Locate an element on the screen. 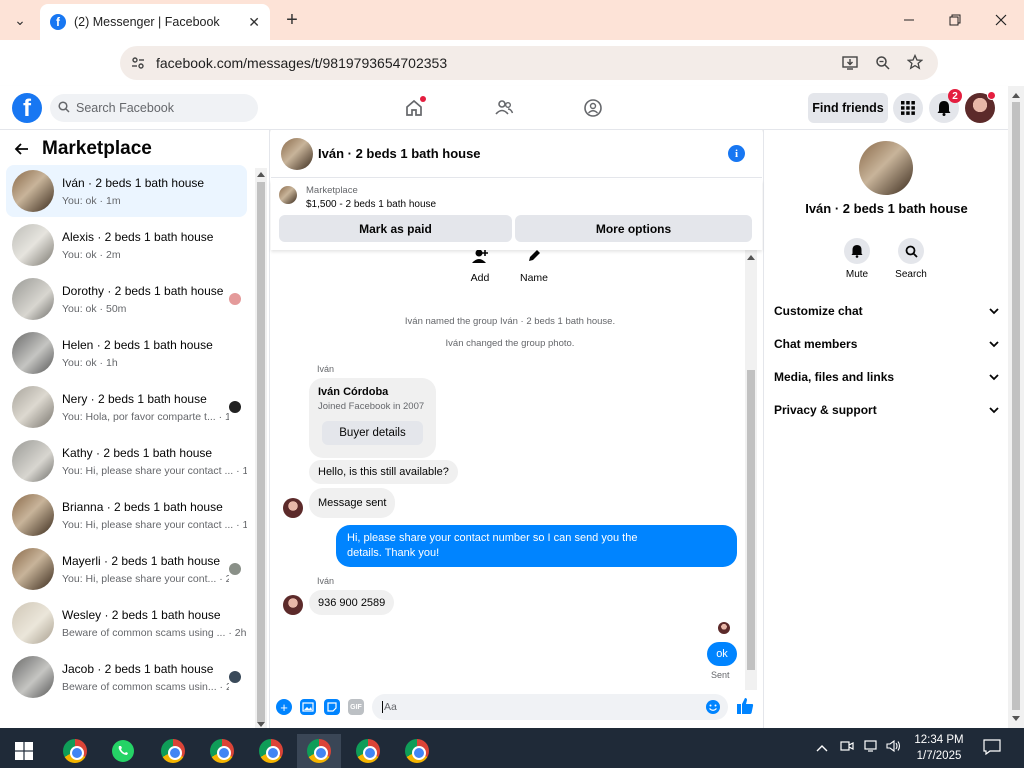 The width and height of the screenshot is (1024, 768). media-files-links-section: Media, files and links is located at coordinates (886, 377).